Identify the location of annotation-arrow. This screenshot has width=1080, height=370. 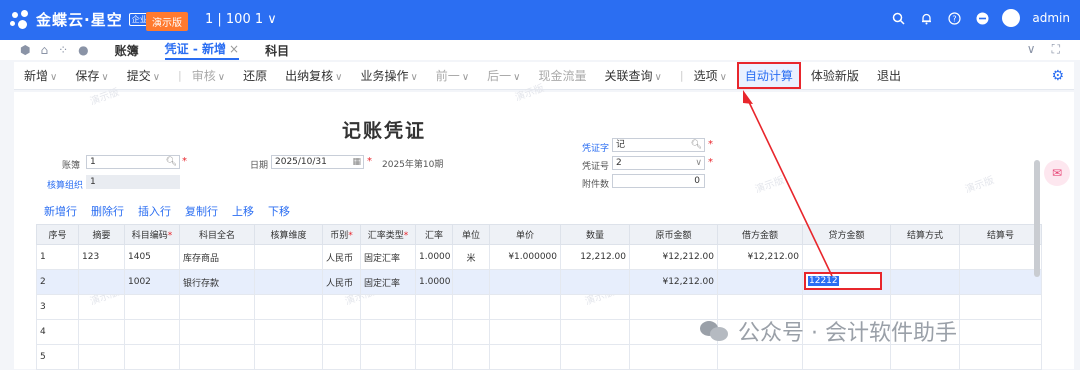
(788, 183).